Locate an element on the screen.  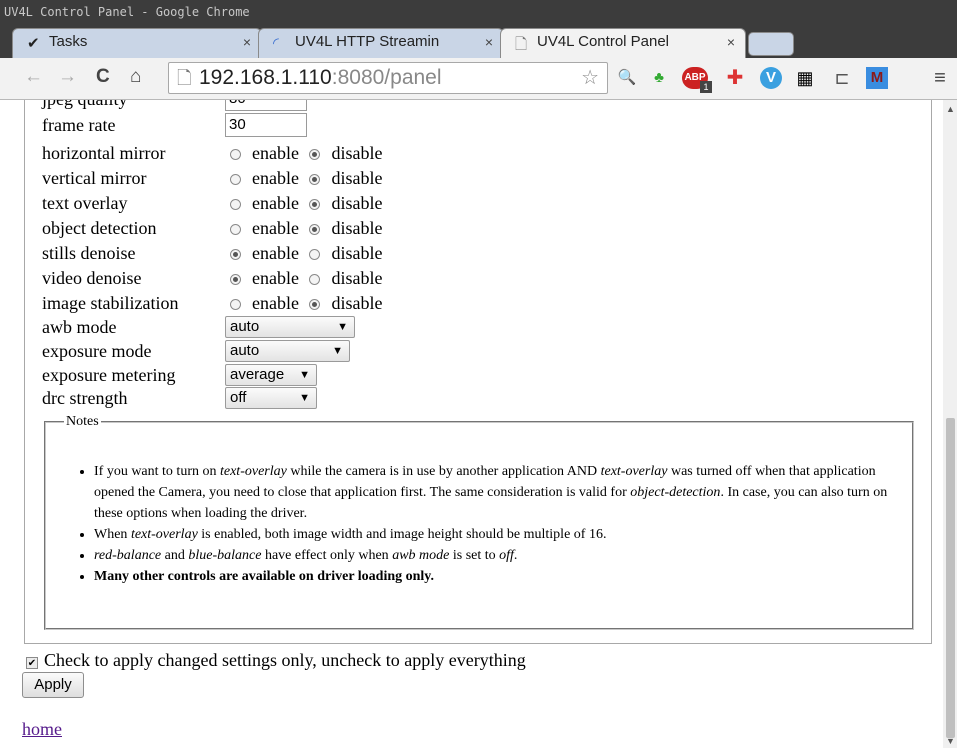
vimeo-icon: V is located at coordinates (771, 78).